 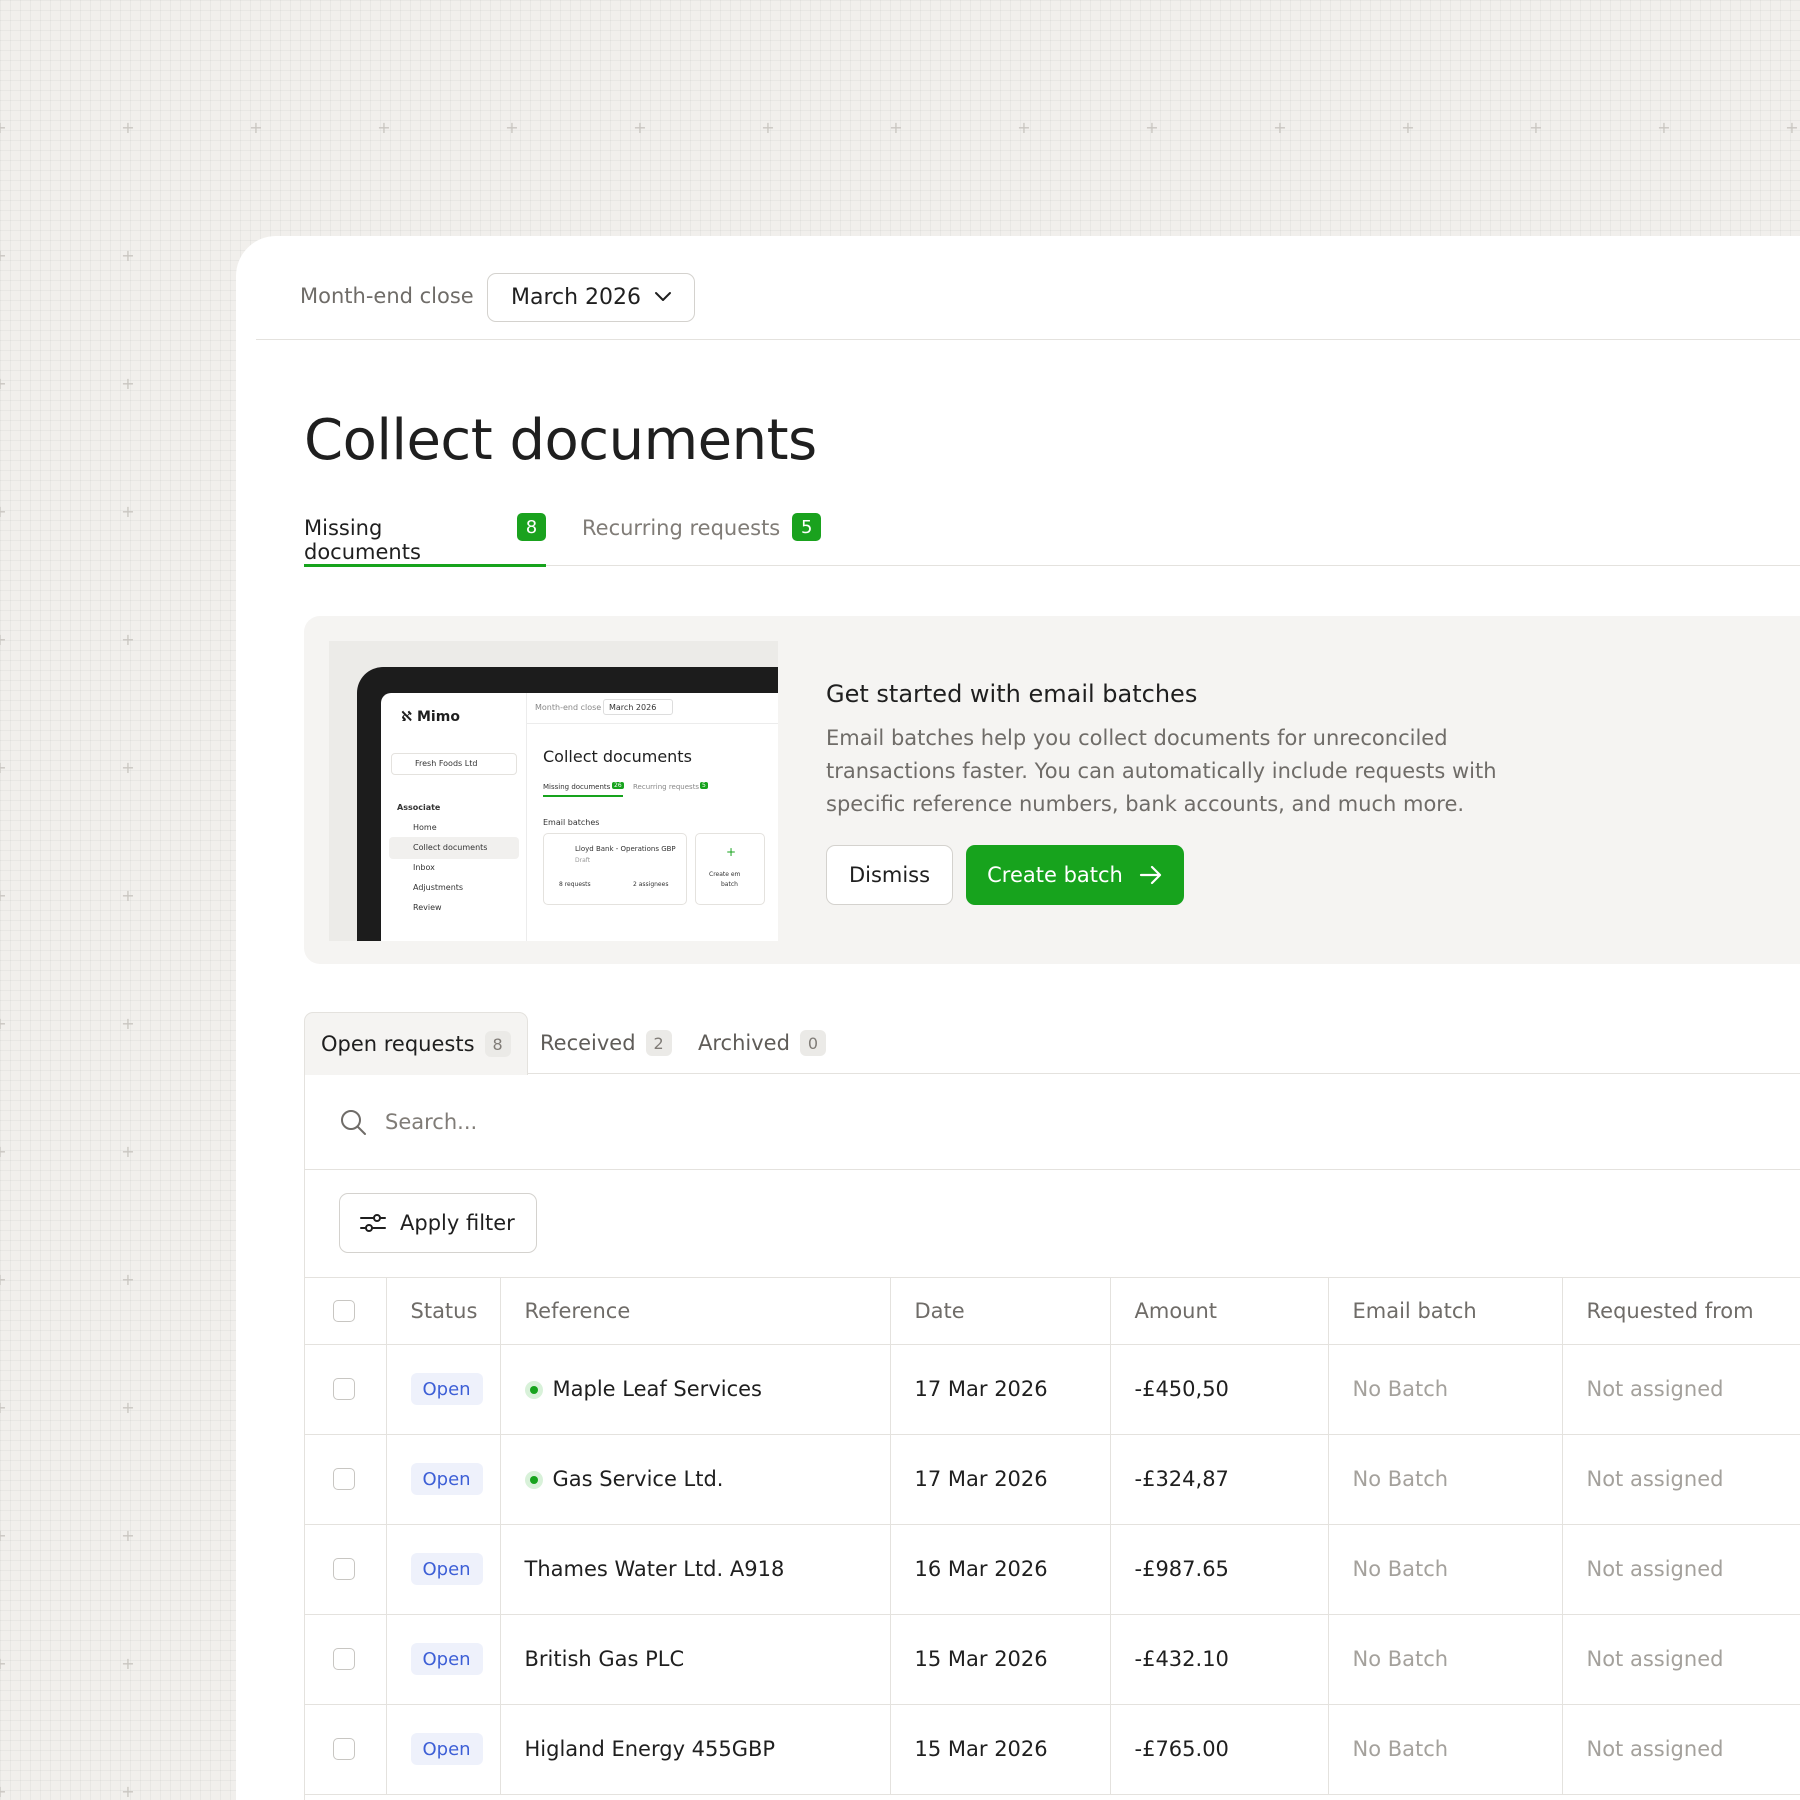 What do you see at coordinates (625, 849) in the screenshot?
I see `preview-batch-name: Lloyd Bank - Operations GBP` at bounding box center [625, 849].